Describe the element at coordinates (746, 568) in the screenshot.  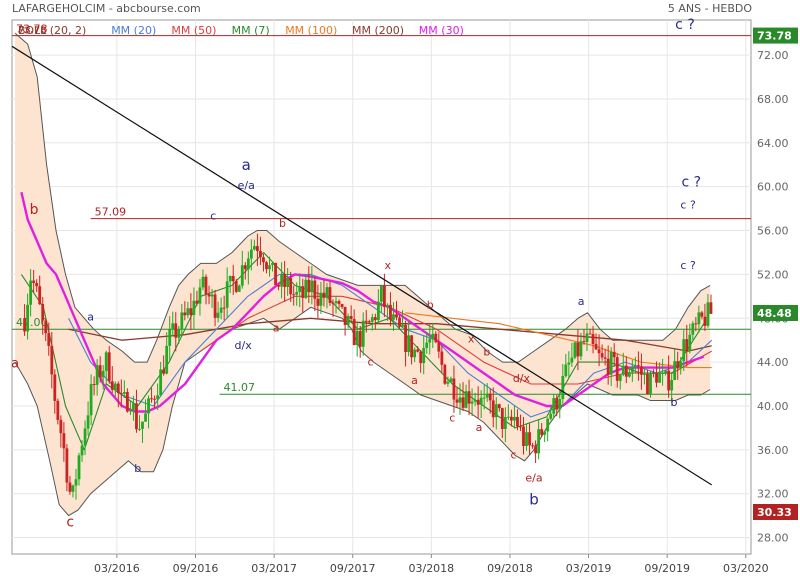
I see `x-tick-label: 03/2020` at that location.